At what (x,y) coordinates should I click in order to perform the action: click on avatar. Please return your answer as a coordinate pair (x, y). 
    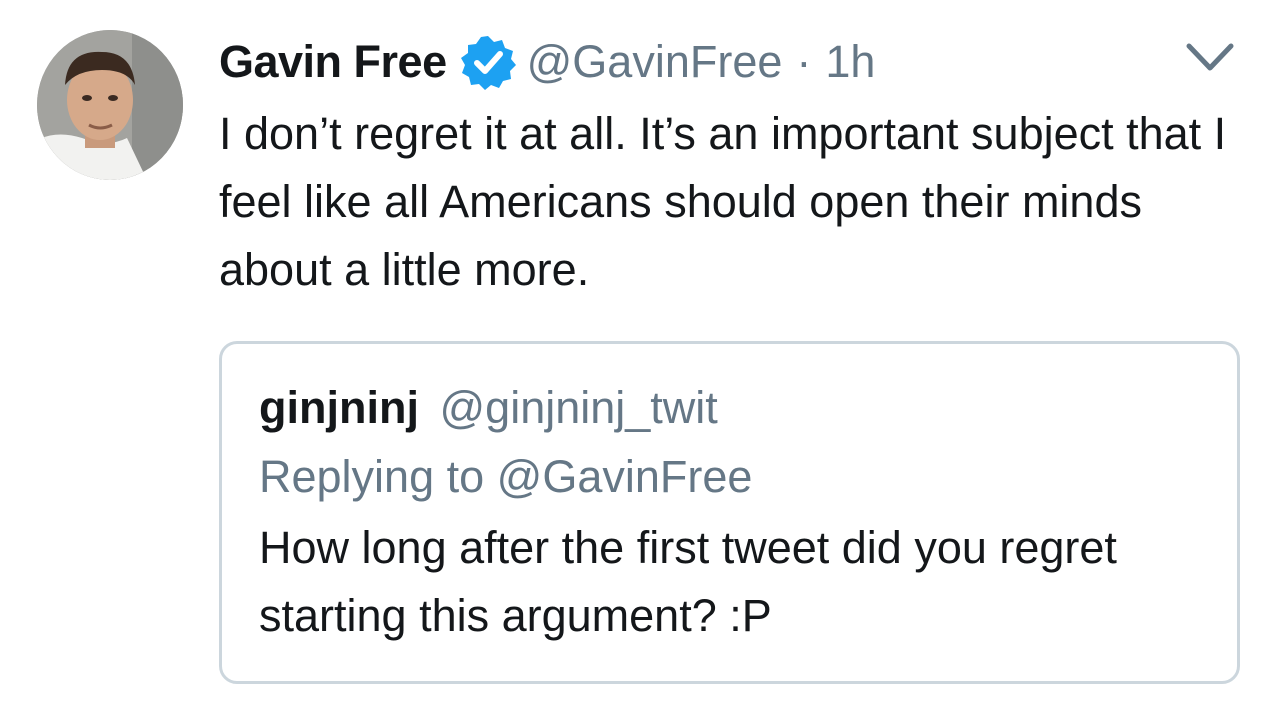
    Looking at the image, I should click on (110, 105).